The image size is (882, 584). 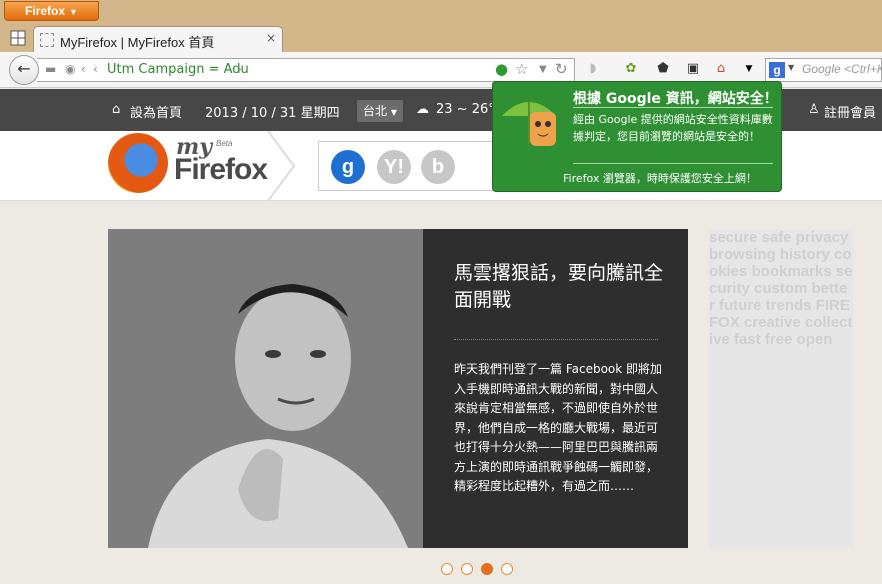 What do you see at coordinates (501, 69) in the screenshot?
I see `safe-site-icon: ●` at bounding box center [501, 69].